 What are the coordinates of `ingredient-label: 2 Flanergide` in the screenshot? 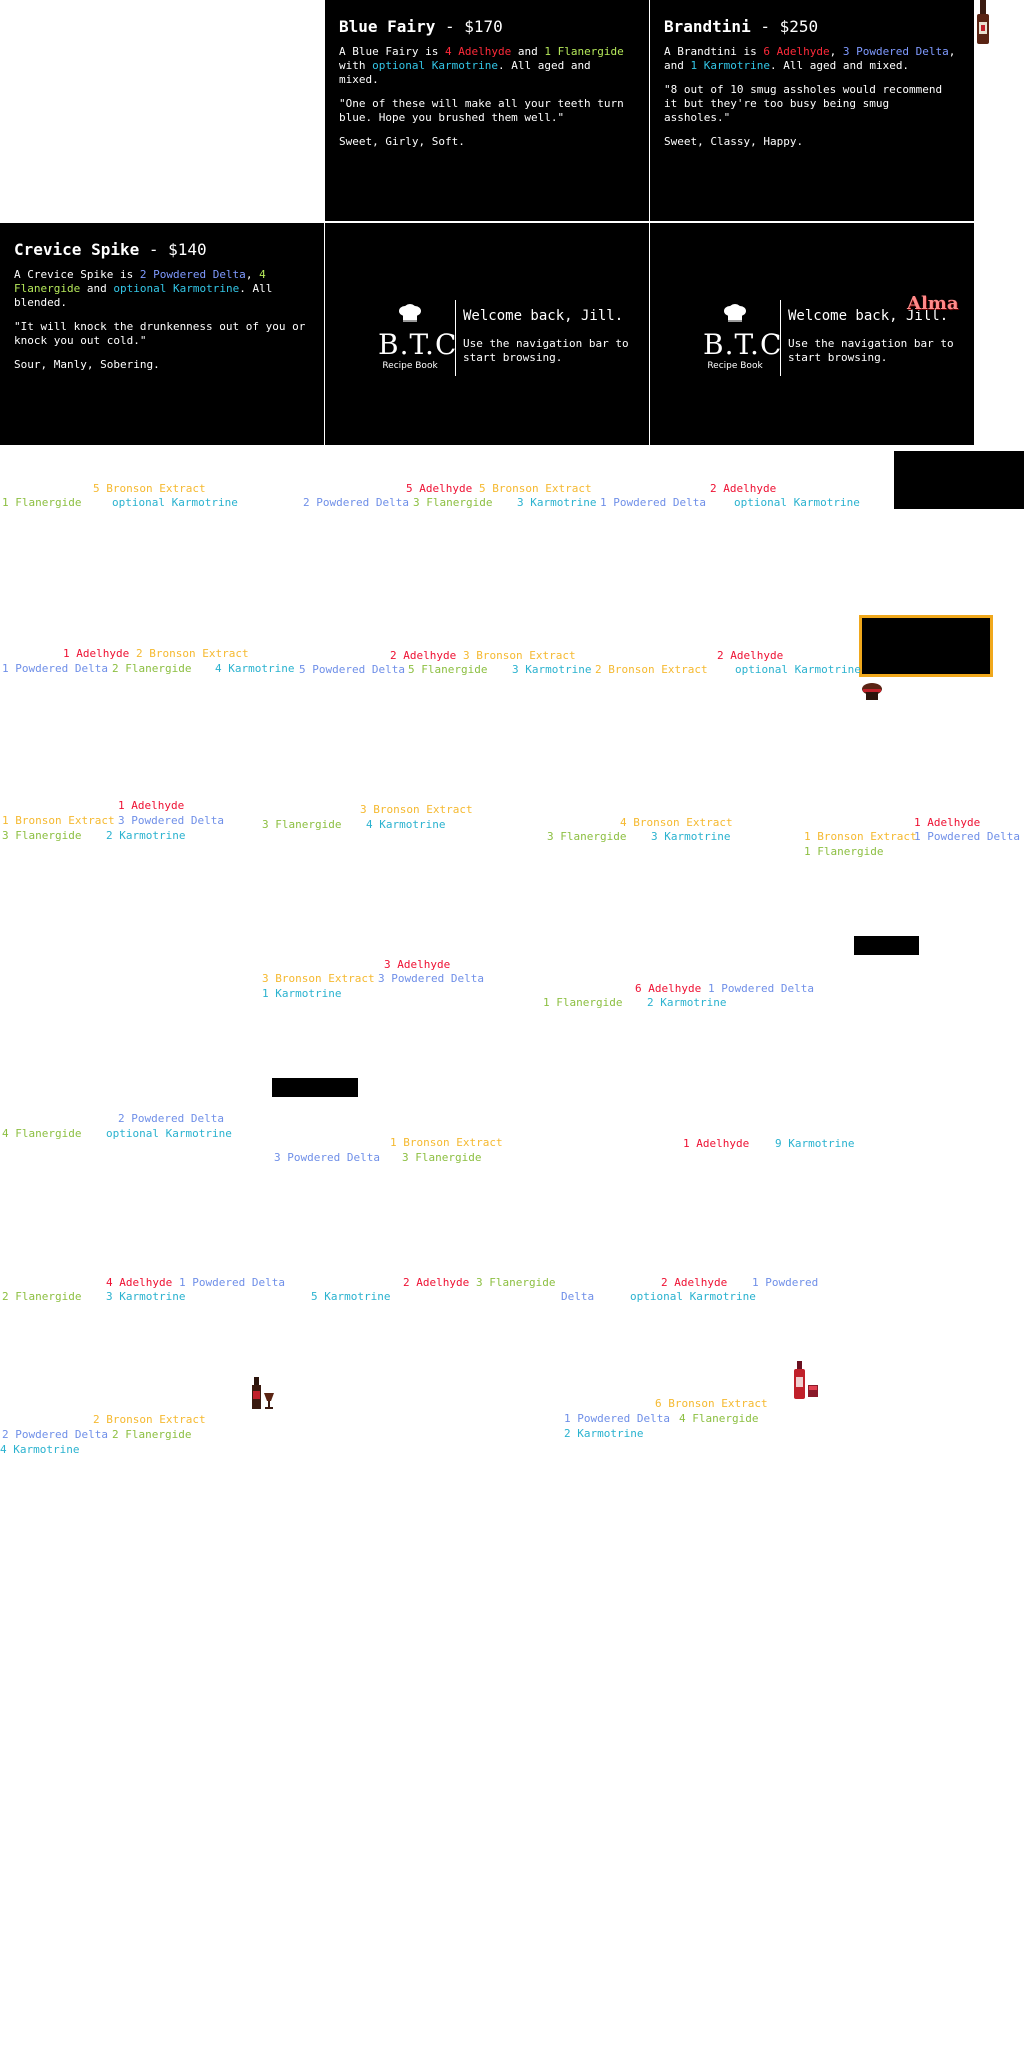 It's located at (152, 1434).